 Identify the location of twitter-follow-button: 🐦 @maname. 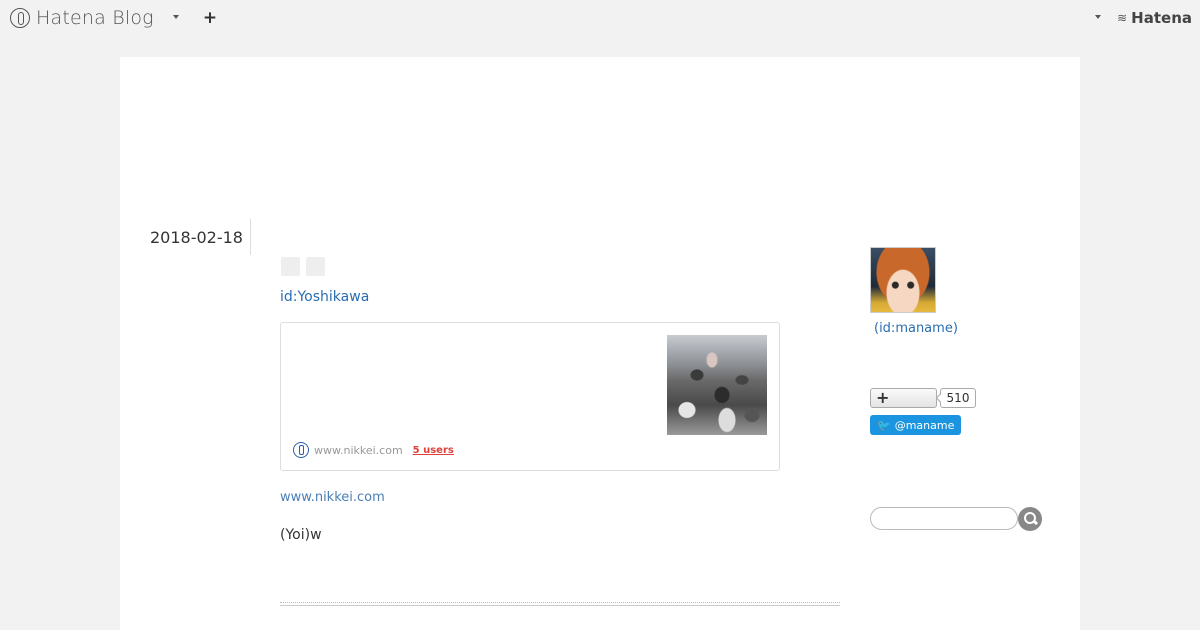
(915, 425).